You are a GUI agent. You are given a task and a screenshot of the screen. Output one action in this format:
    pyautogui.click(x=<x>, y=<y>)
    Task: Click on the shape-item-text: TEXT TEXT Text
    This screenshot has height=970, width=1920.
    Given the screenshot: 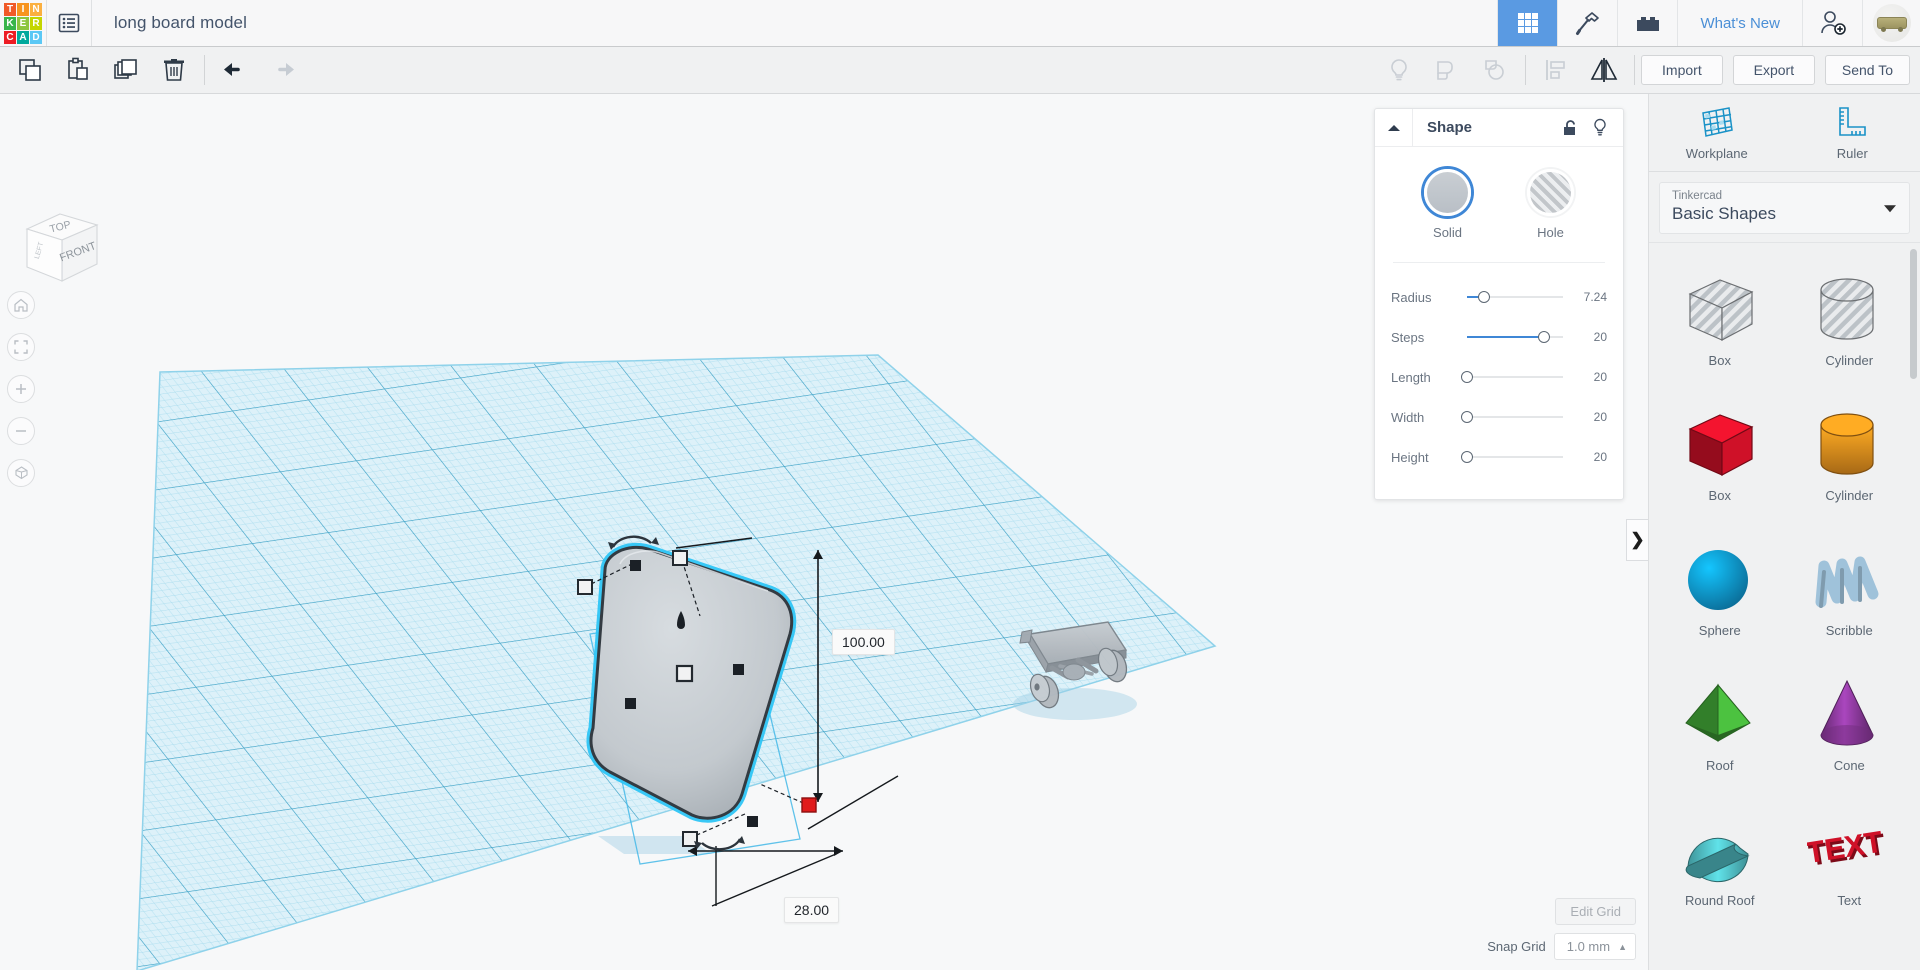 What is the action you would take?
    pyautogui.click(x=1850, y=863)
    